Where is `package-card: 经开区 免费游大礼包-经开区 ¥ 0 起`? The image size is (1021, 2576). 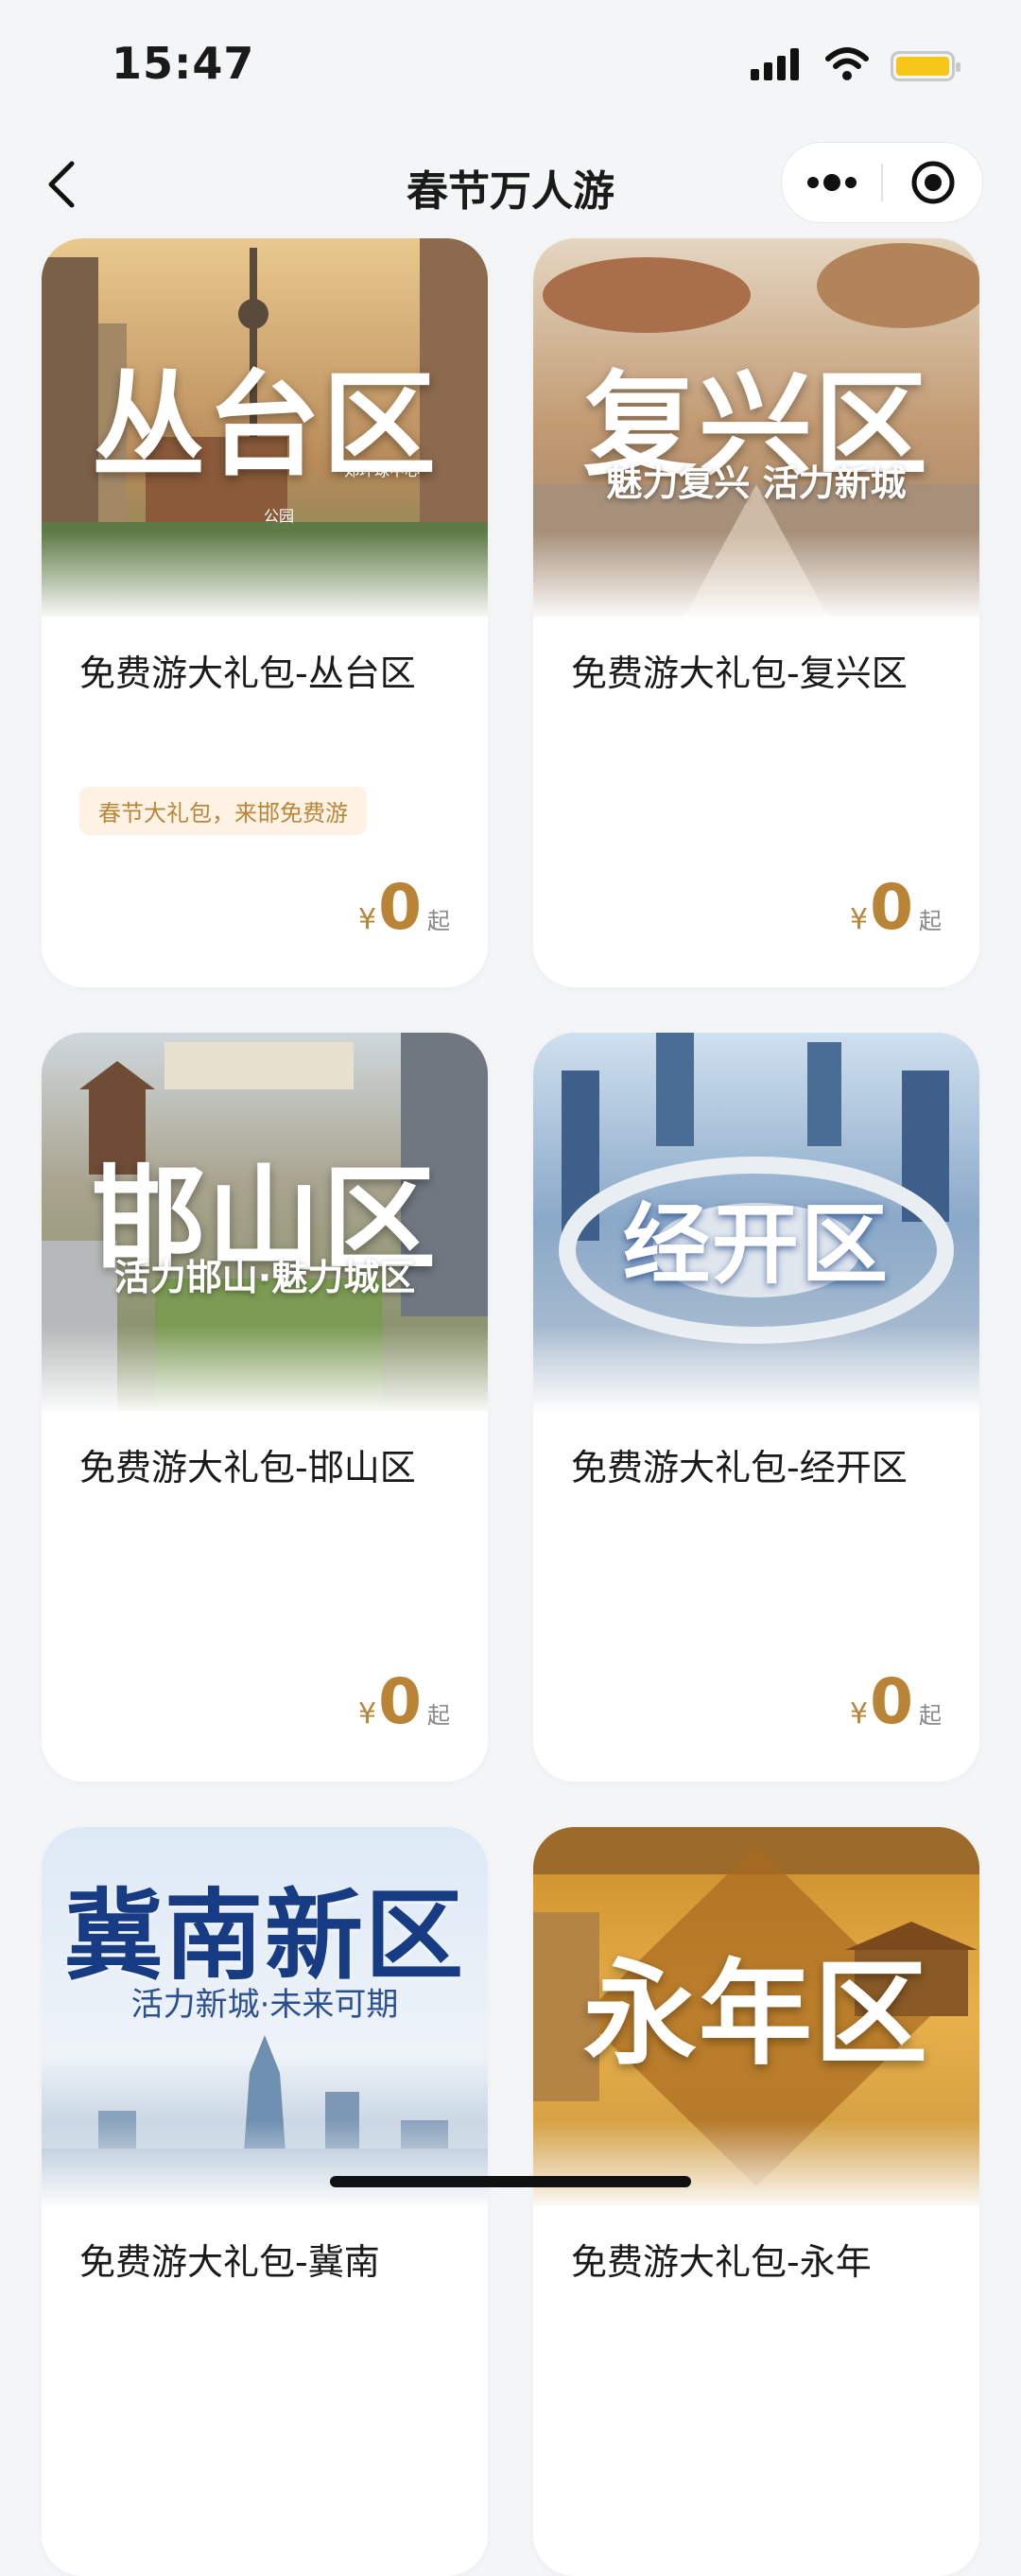
package-card: 经开区 免费游大礼包-经开区 ¥ 0 起 is located at coordinates (756, 1407).